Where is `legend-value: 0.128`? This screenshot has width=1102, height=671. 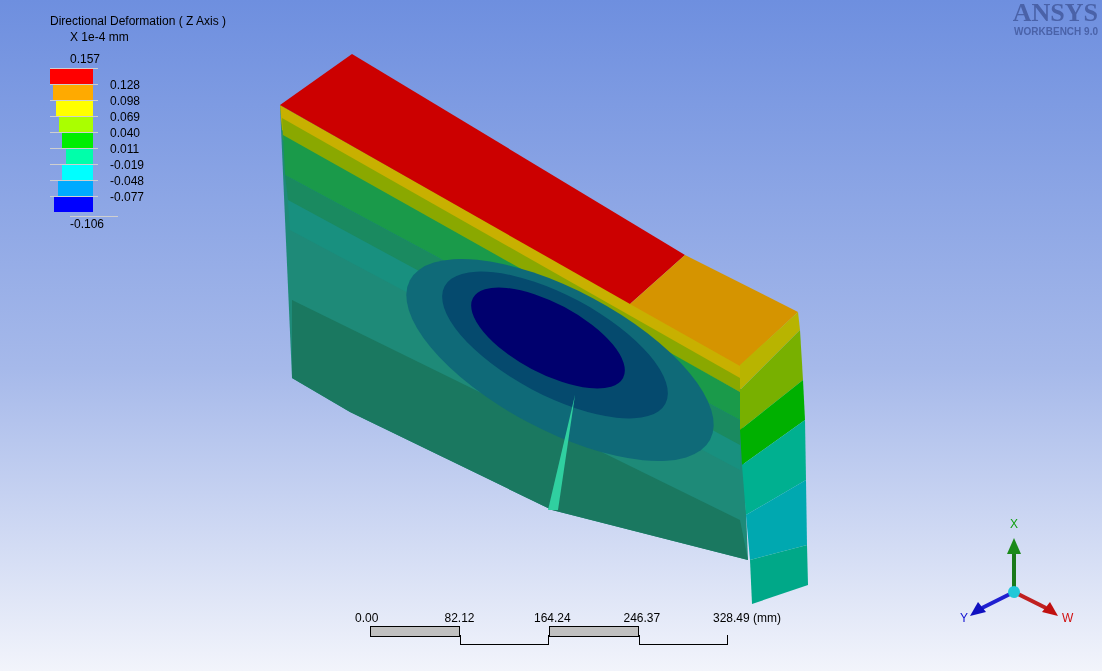 legend-value: 0.128 is located at coordinates (125, 85).